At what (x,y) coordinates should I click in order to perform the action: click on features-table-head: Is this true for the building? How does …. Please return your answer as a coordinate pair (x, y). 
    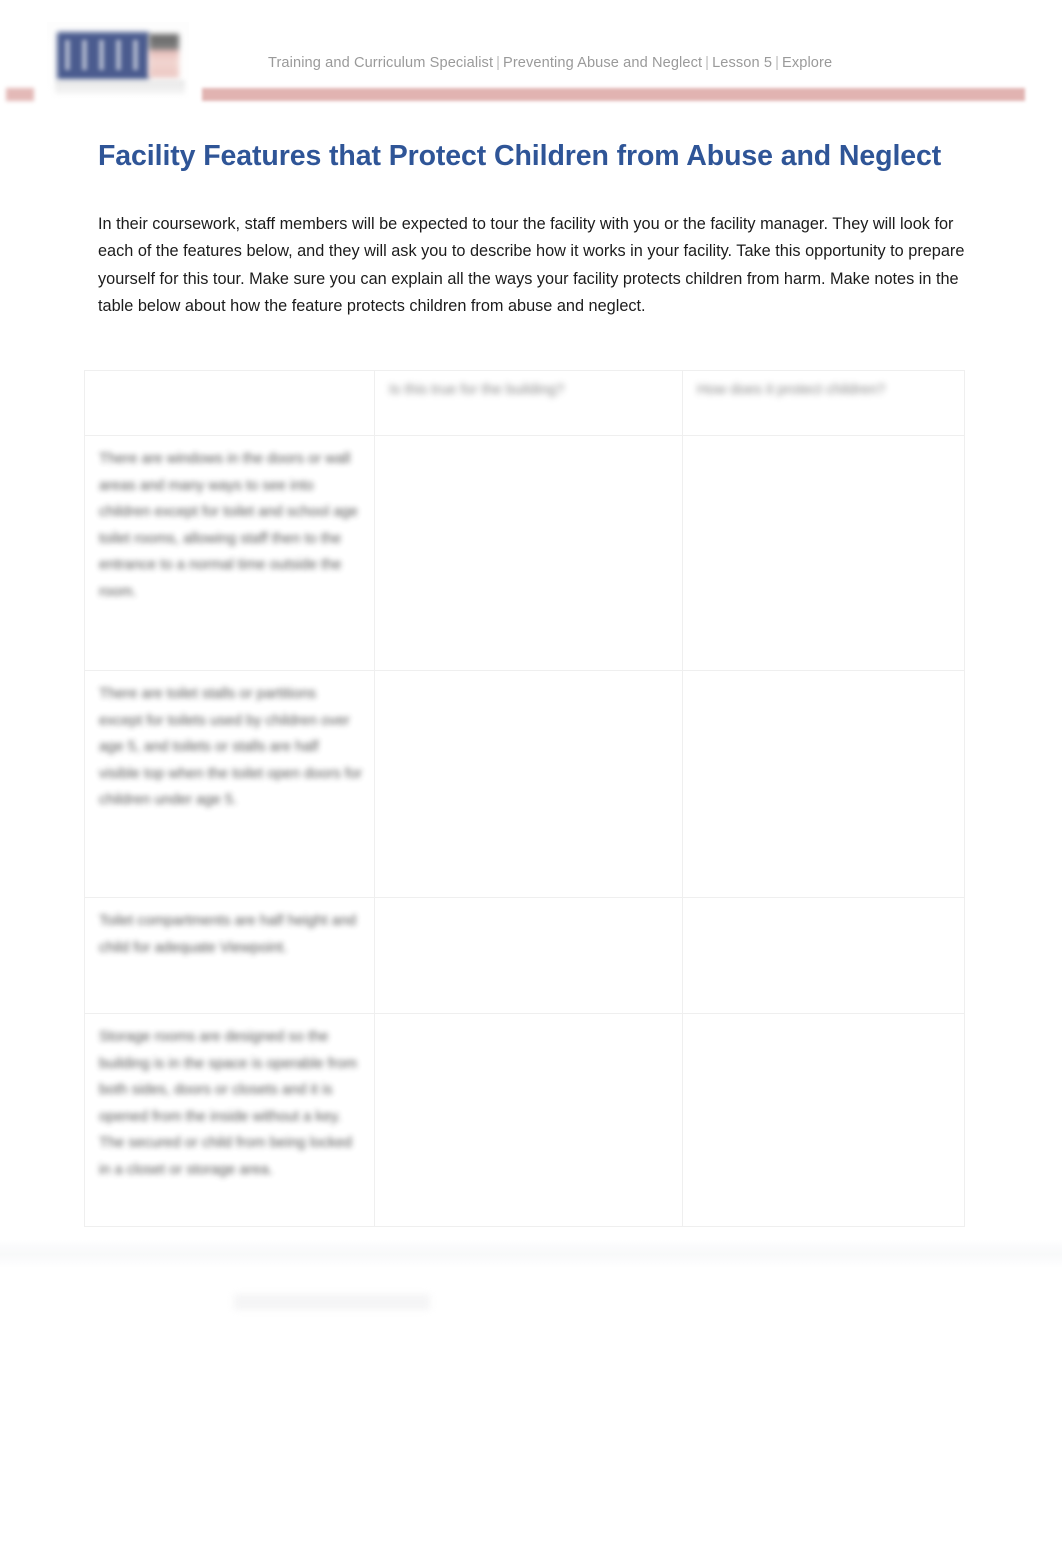
    Looking at the image, I should click on (524, 403).